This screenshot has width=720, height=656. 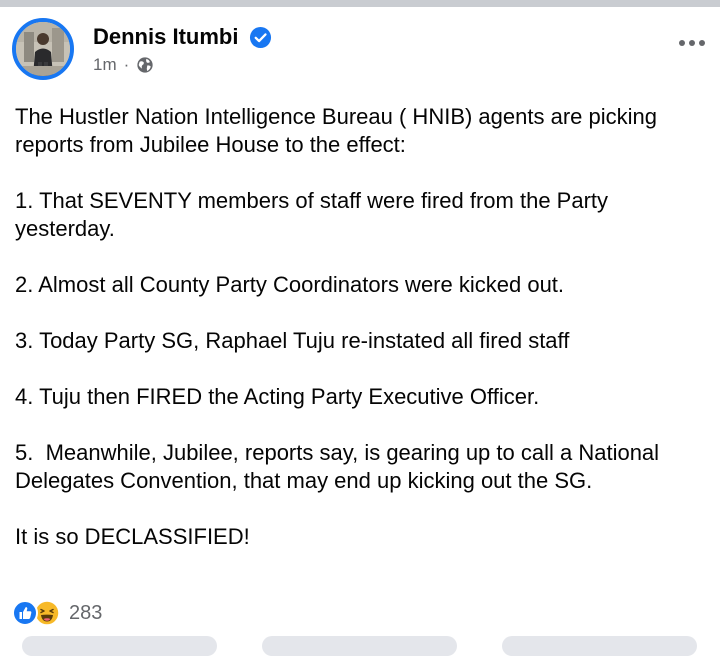 I want to click on avatar, so click(x=43, y=49).